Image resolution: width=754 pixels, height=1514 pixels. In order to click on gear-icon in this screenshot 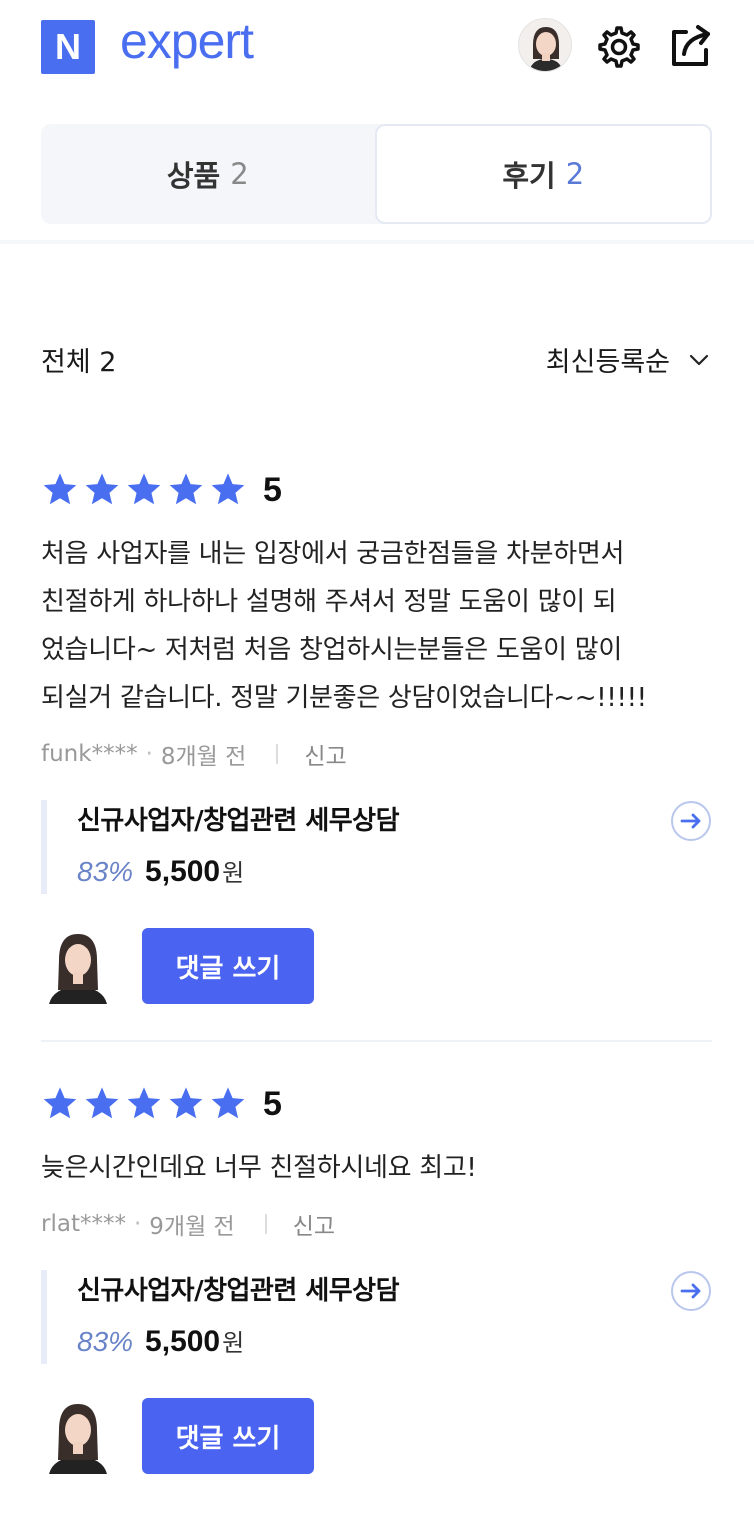, I will do `click(617, 47)`.